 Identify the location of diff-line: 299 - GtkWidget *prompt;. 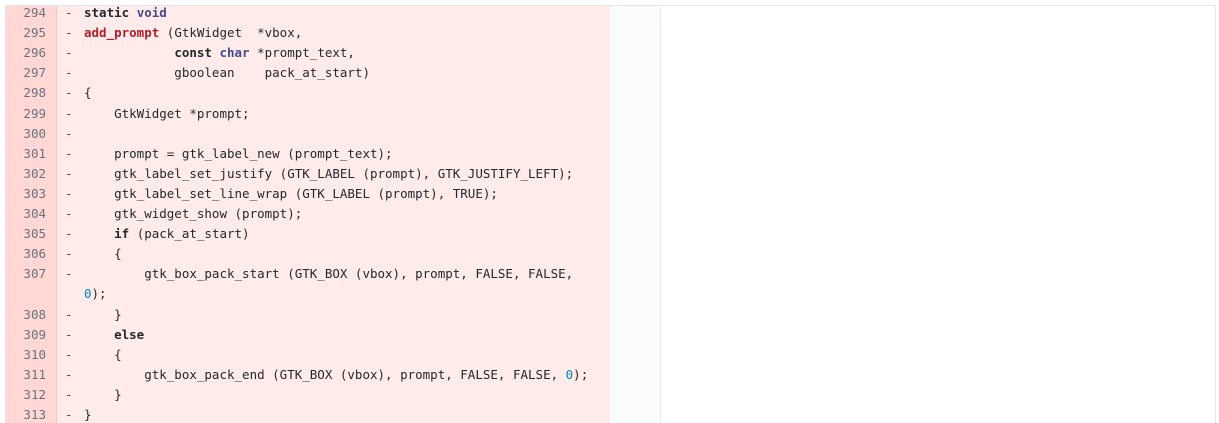
(308, 114).